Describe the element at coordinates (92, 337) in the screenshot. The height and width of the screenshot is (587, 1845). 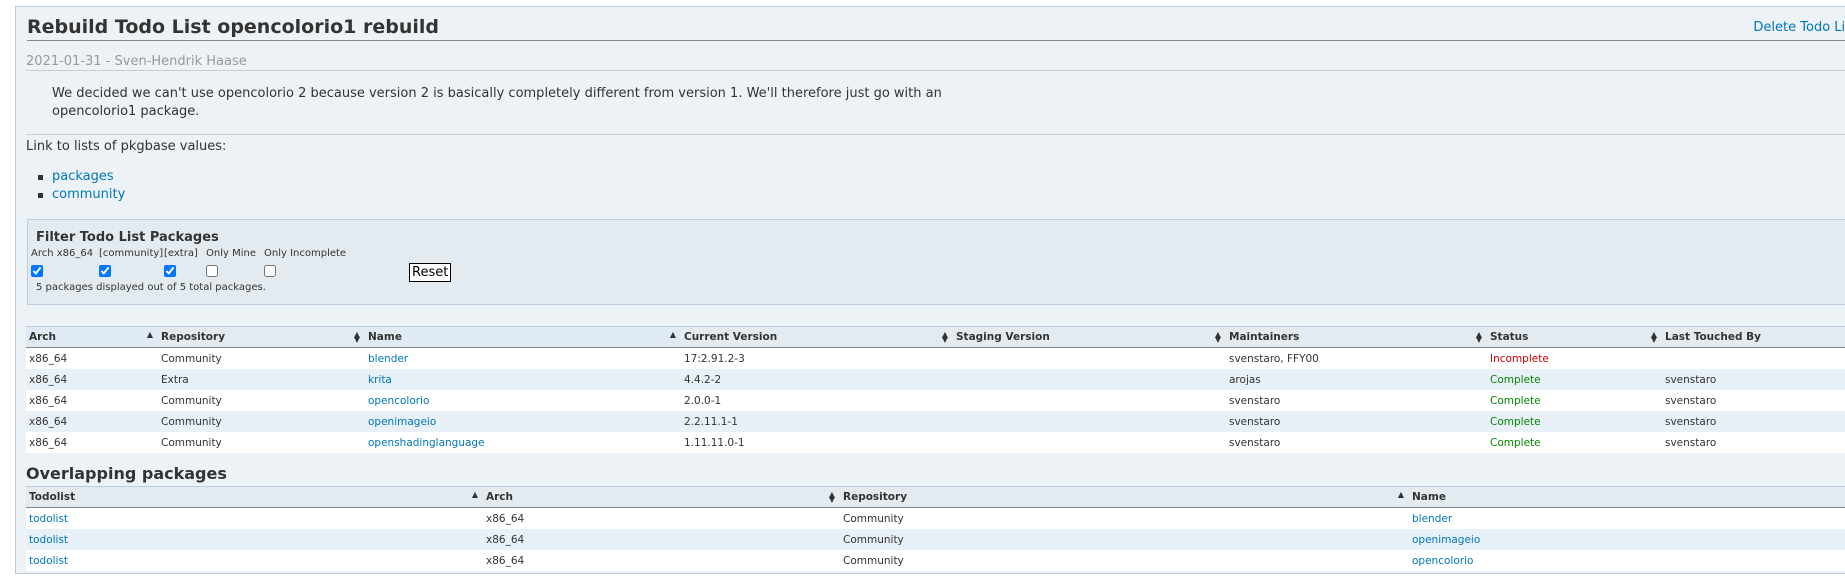
I see `column-header-arch: Arch ▲` at that location.